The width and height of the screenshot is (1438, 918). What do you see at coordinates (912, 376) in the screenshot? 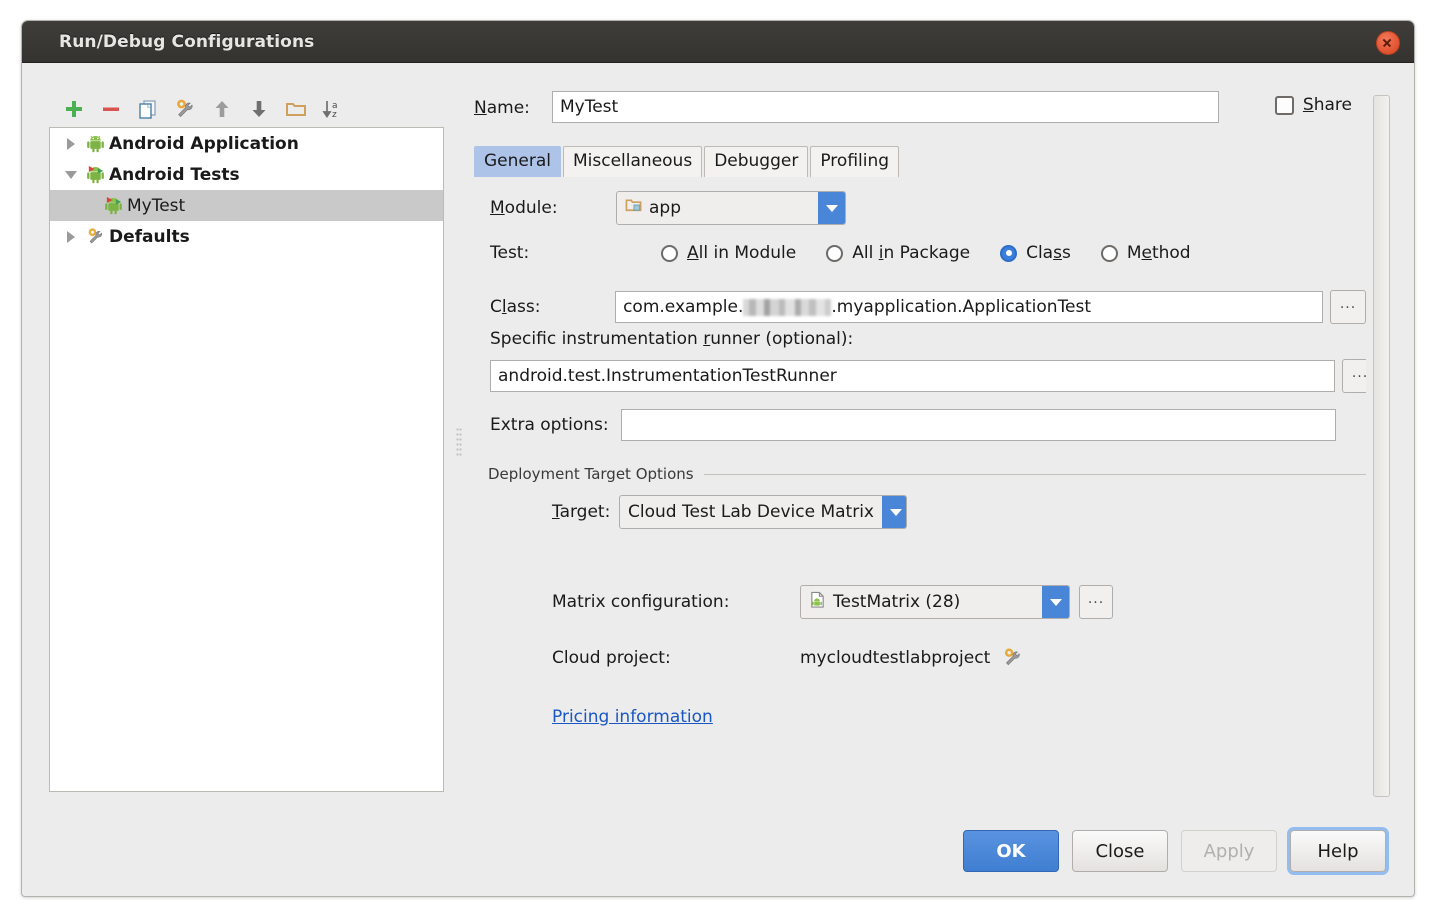
I see `runner-input: android.test.InstrumentationTestRunner` at bounding box center [912, 376].